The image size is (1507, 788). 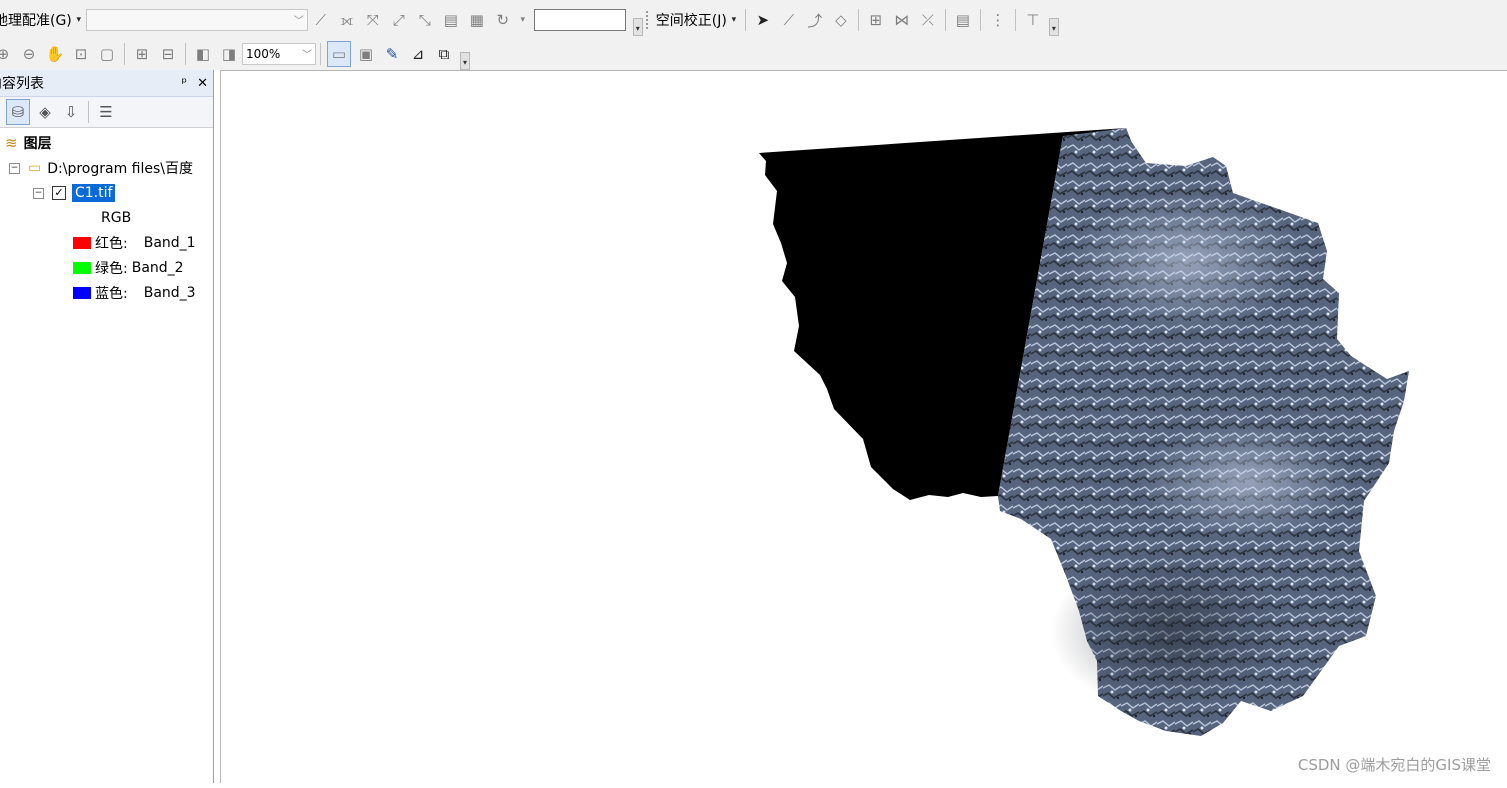 I want to click on toggle-draft-mode-icon: ▭, so click(x=339, y=54).